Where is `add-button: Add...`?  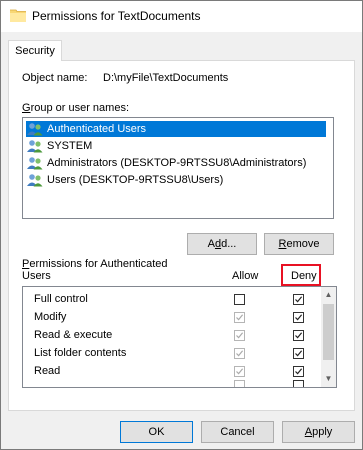 add-button: Add... is located at coordinates (222, 244).